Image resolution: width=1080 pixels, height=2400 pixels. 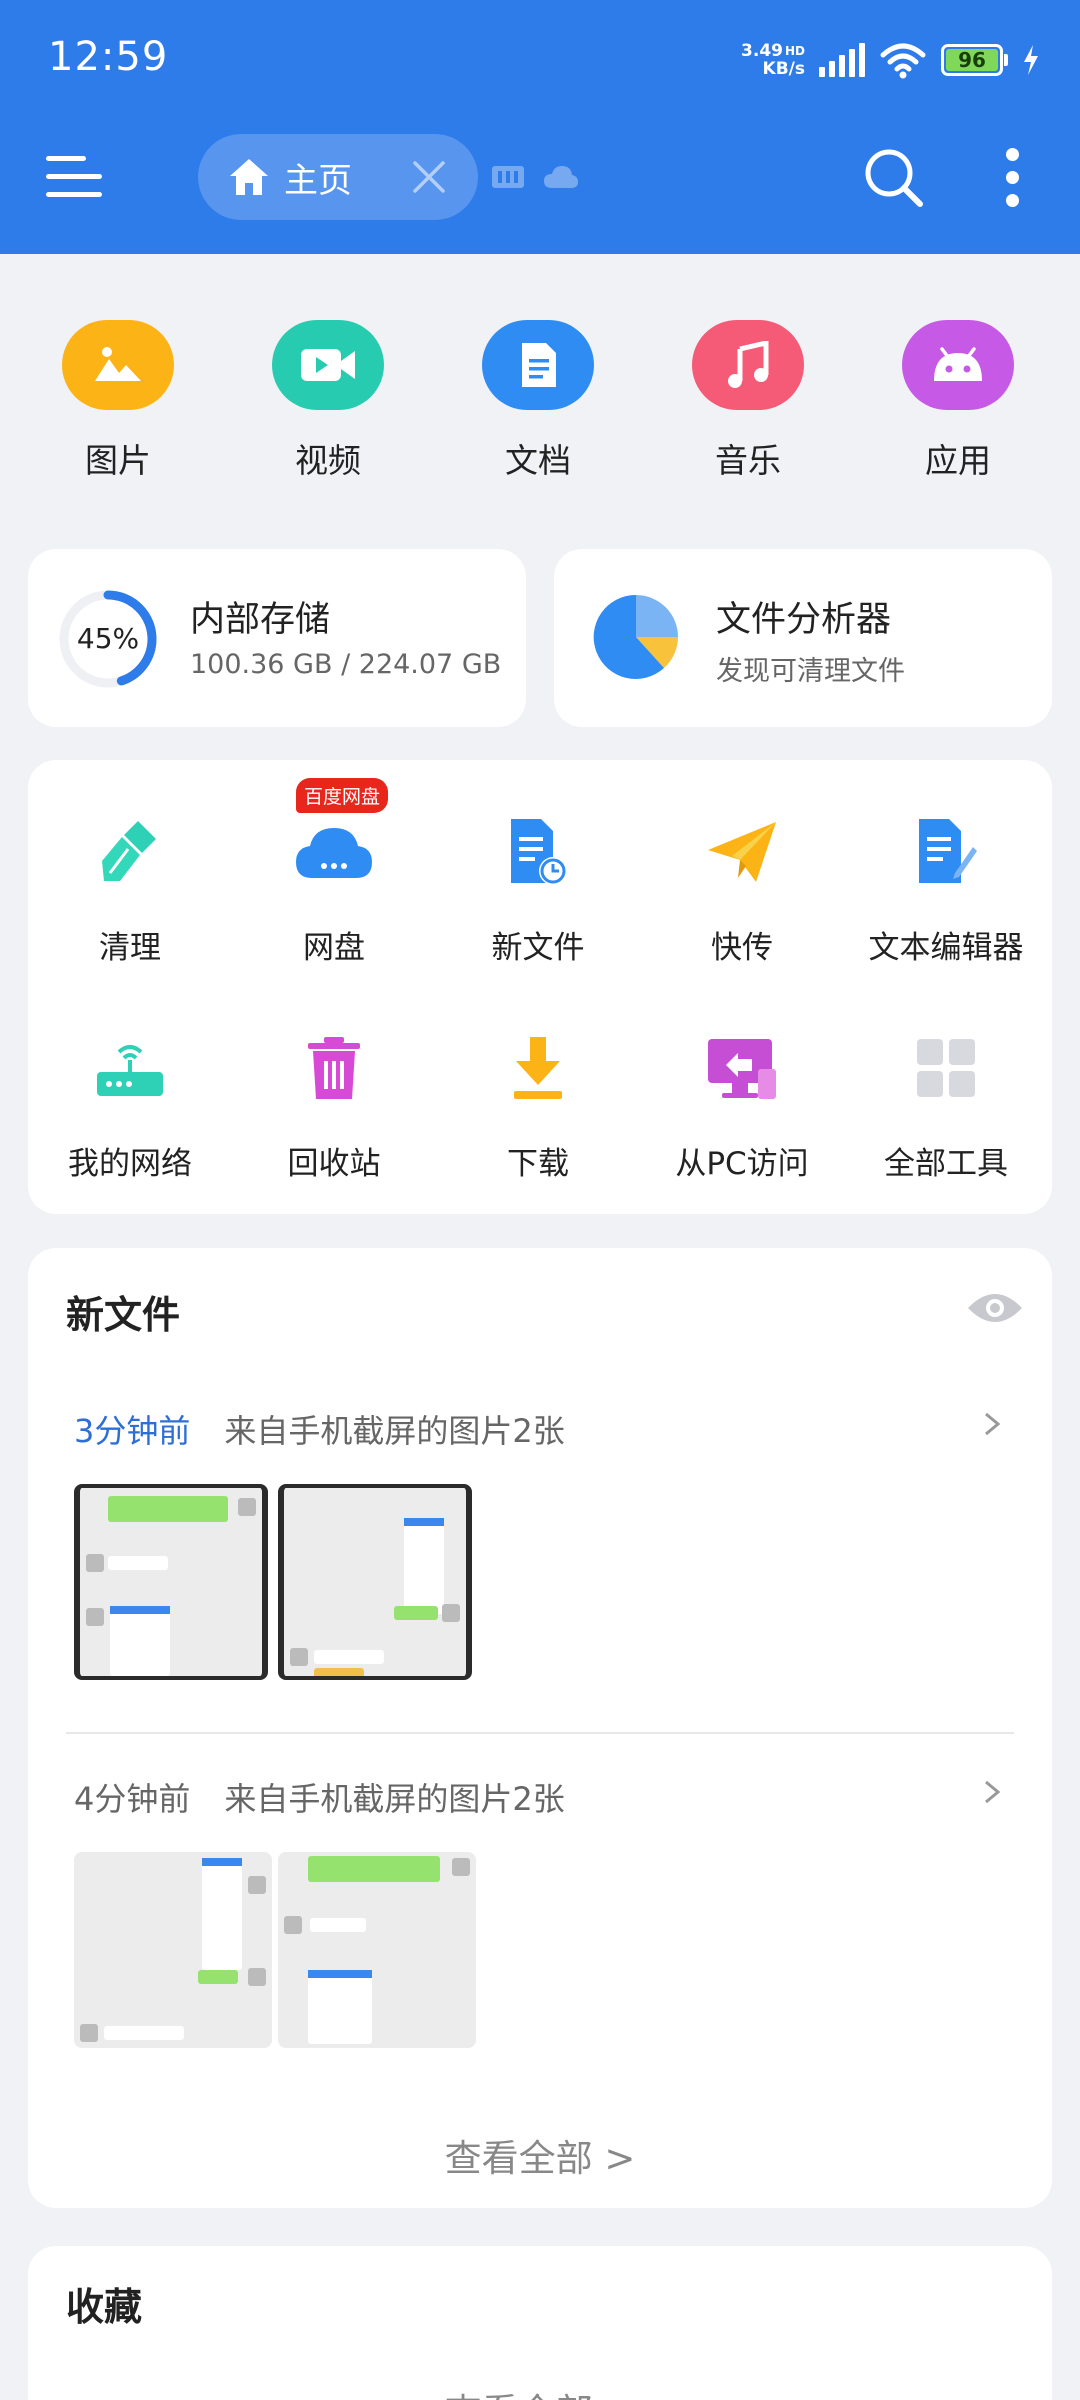 What do you see at coordinates (123, 1315) in the screenshot?
I see `new-files-title: 新文件` at bounding box center [123, 1315].